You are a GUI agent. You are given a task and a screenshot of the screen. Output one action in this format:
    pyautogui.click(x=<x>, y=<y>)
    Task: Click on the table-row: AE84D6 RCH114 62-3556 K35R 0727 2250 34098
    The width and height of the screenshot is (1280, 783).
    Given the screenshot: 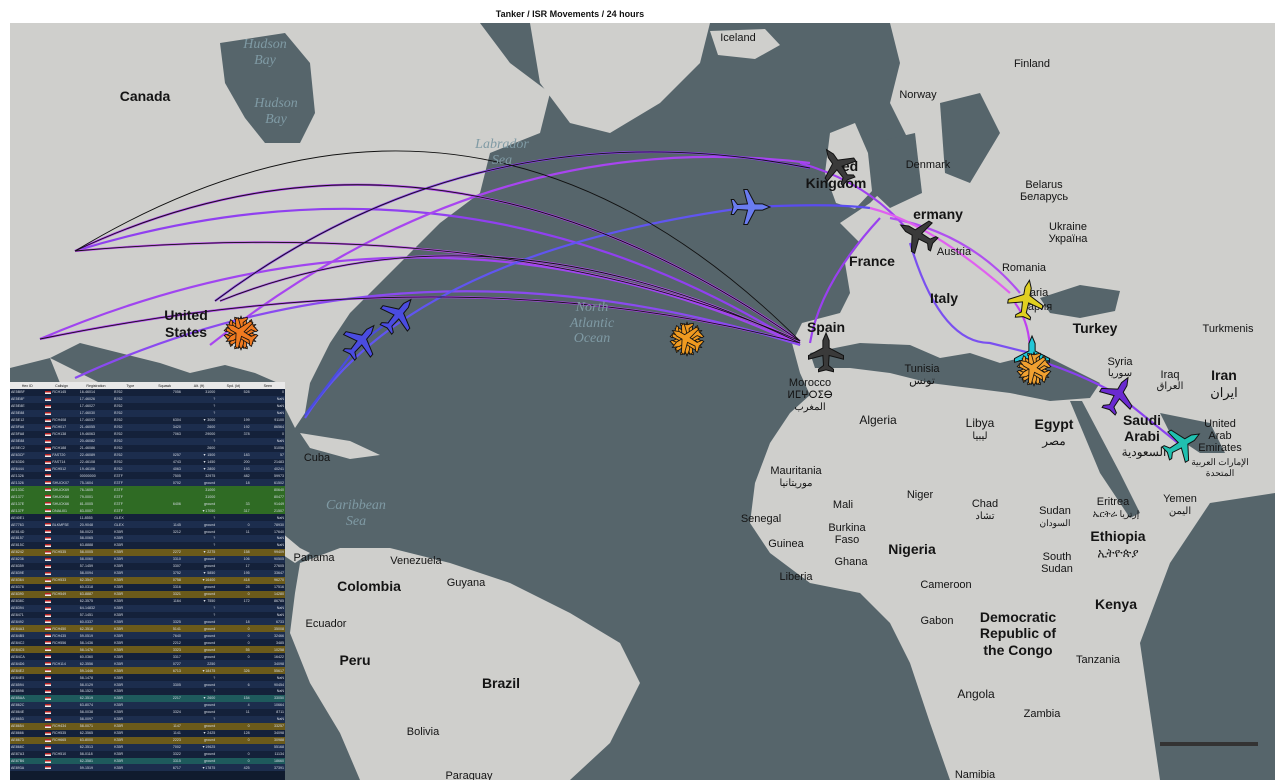 What is the action you would take?
    pyautogui.click(x=147, y=664)
    